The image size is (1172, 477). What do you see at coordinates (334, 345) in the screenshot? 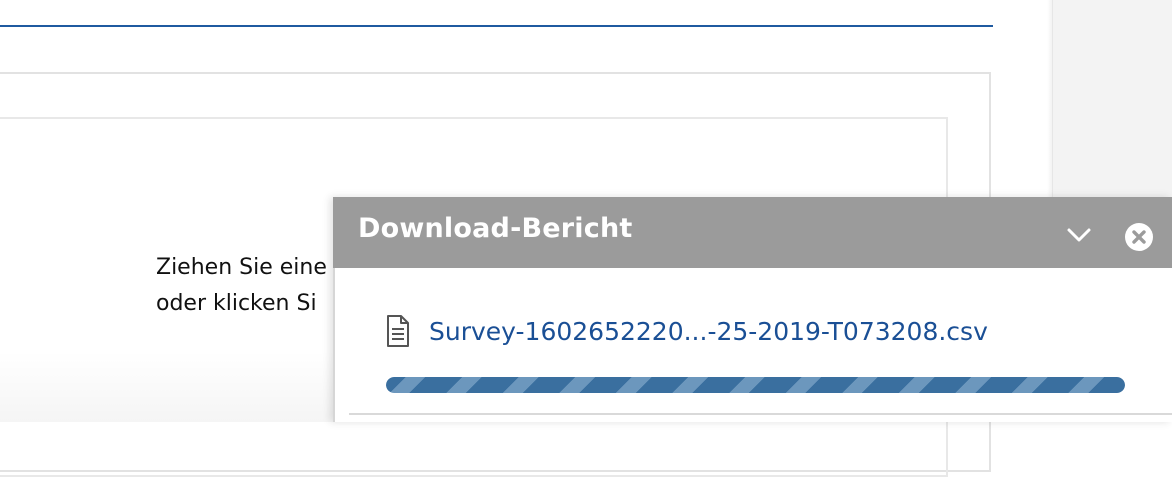
I see `panel-border` at bounding box center [334, 345].